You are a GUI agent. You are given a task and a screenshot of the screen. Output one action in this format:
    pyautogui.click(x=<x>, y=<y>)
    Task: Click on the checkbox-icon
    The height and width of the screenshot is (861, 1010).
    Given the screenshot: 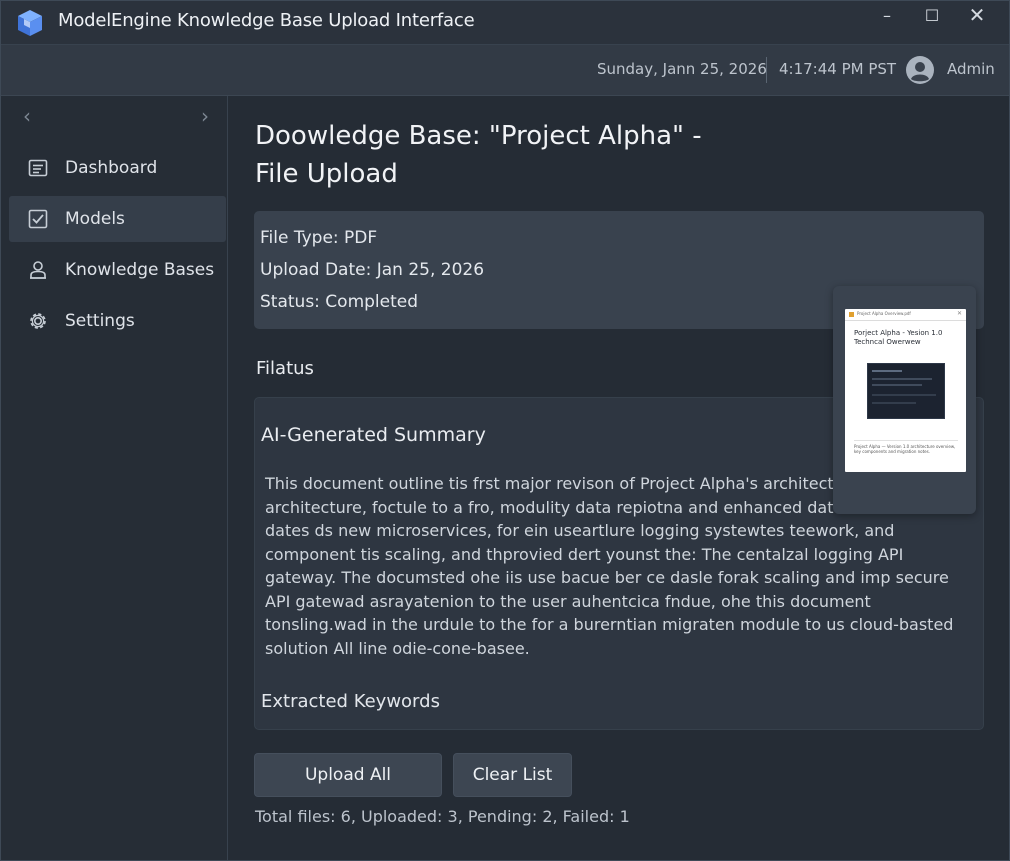 What is the action you would take?
    pyautogui.click(x=38, y=219)
    